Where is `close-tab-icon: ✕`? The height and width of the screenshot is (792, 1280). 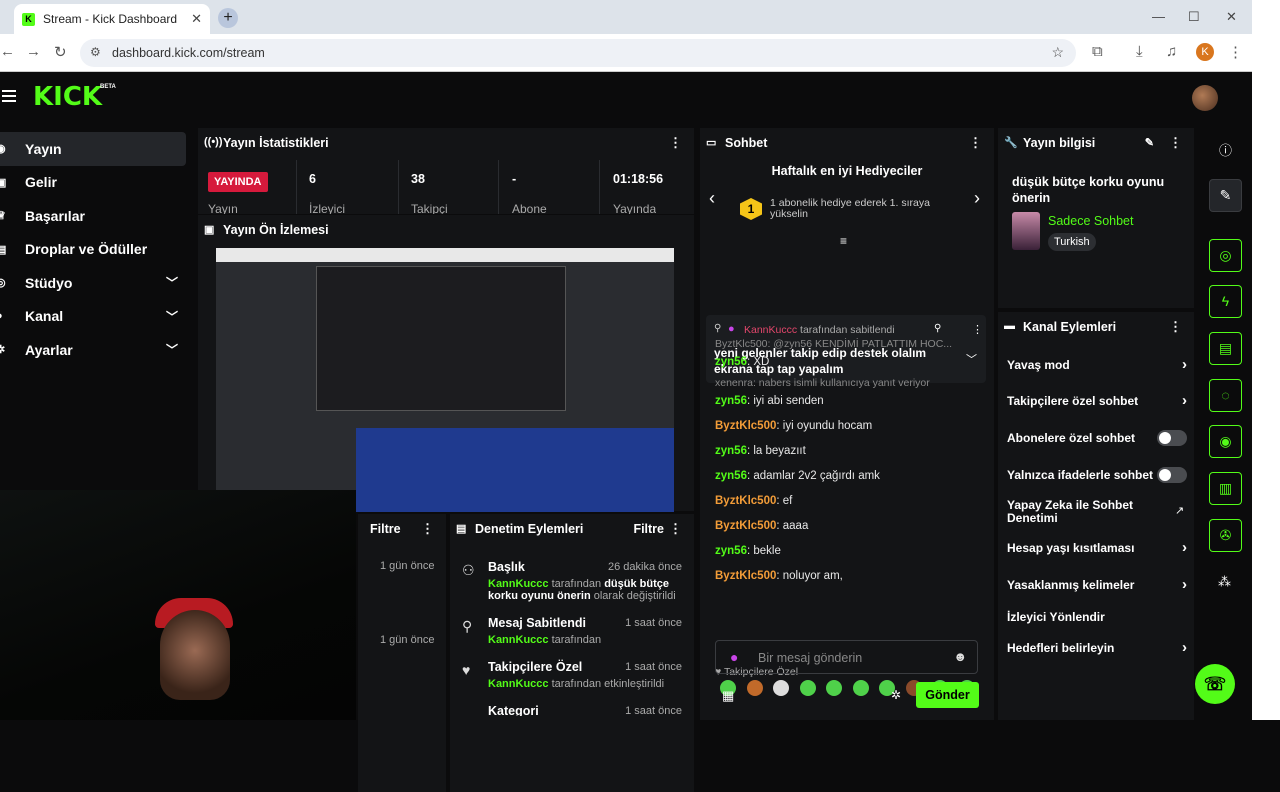 close-tab-icon: ✕ is located at coordinates (196, 19).